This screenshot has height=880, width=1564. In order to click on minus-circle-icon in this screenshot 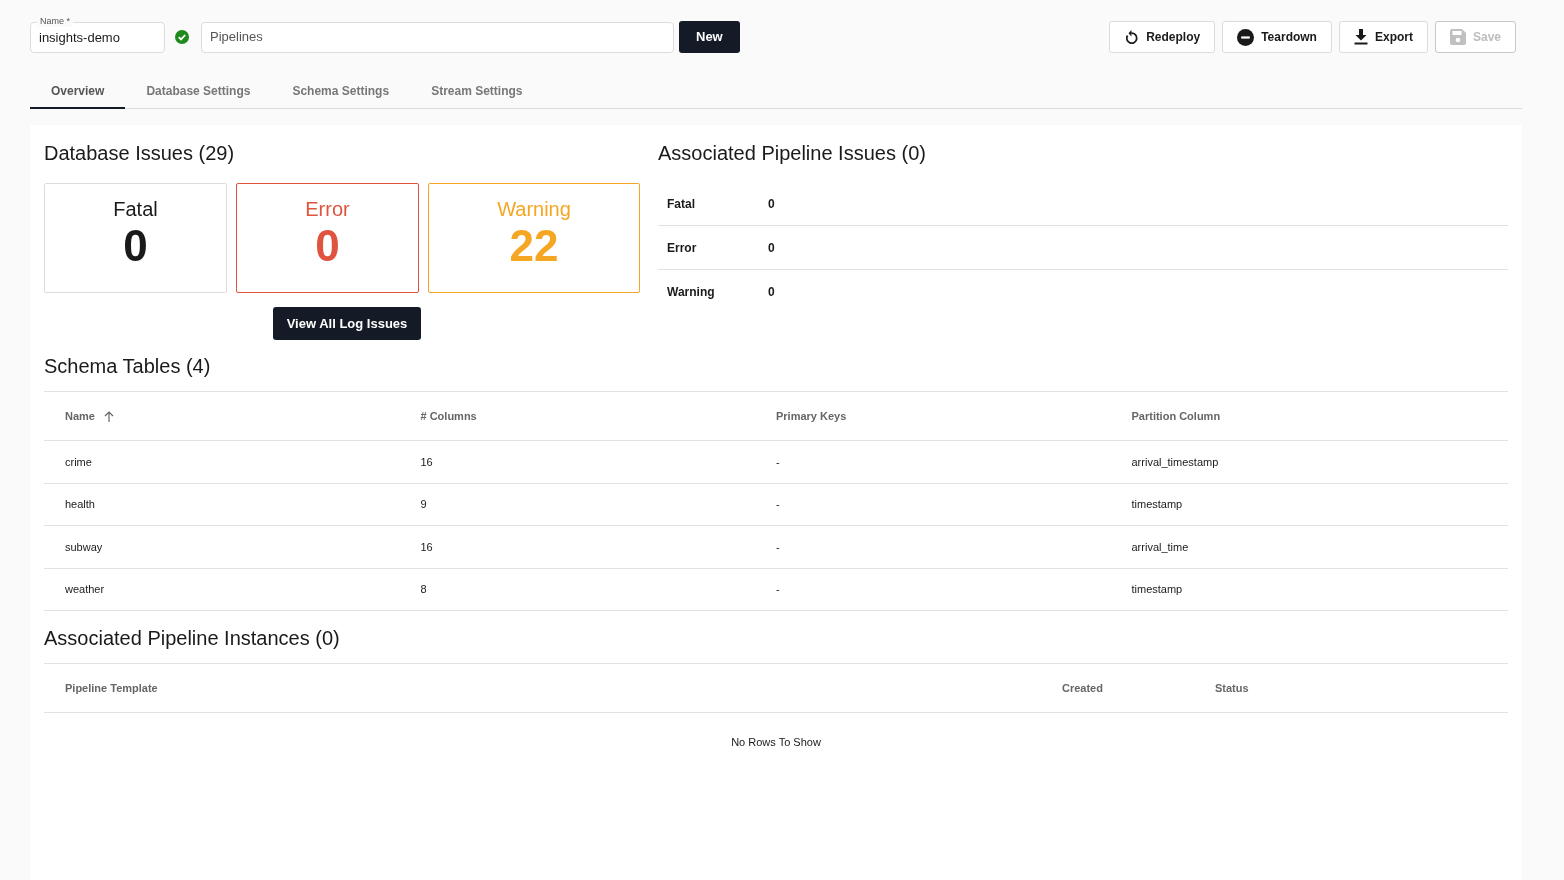, I will do `click(1246, 37)`.